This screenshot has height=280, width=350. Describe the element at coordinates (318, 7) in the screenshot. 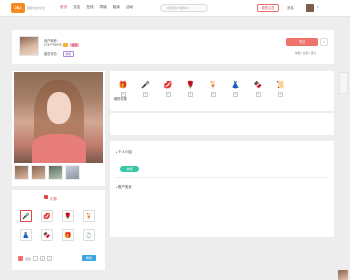

I see `chevron-down-icon: ▾` at that location.